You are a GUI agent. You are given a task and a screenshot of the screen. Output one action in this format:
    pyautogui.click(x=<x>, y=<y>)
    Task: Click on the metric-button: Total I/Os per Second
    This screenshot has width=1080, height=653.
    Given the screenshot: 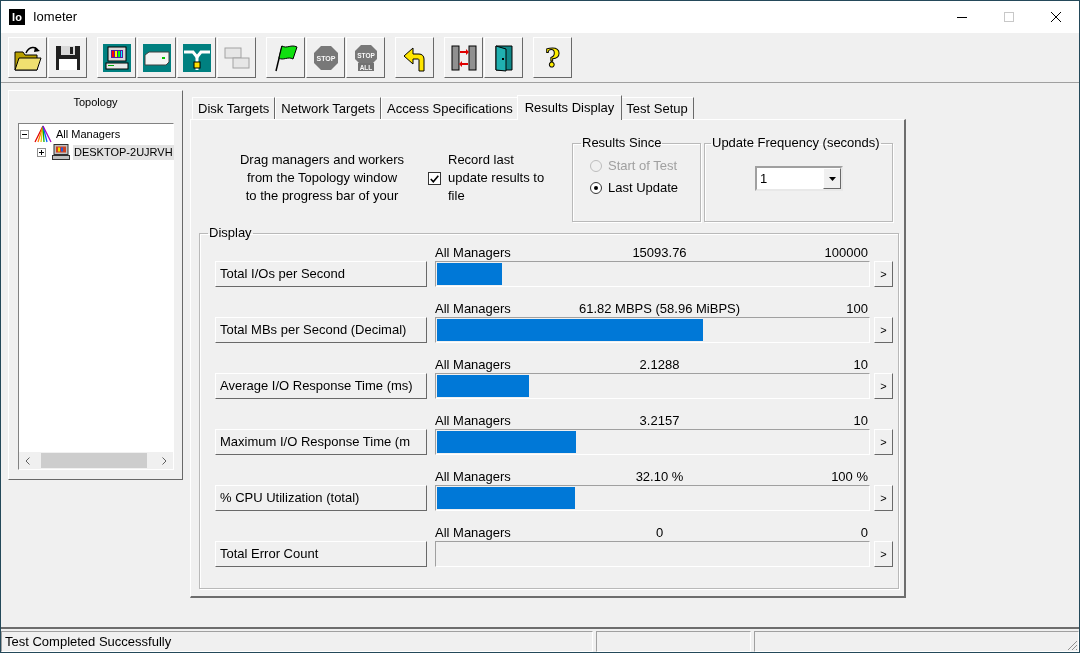 What is the action you would take?
    pyautogui.click(x=321, y=274)
    